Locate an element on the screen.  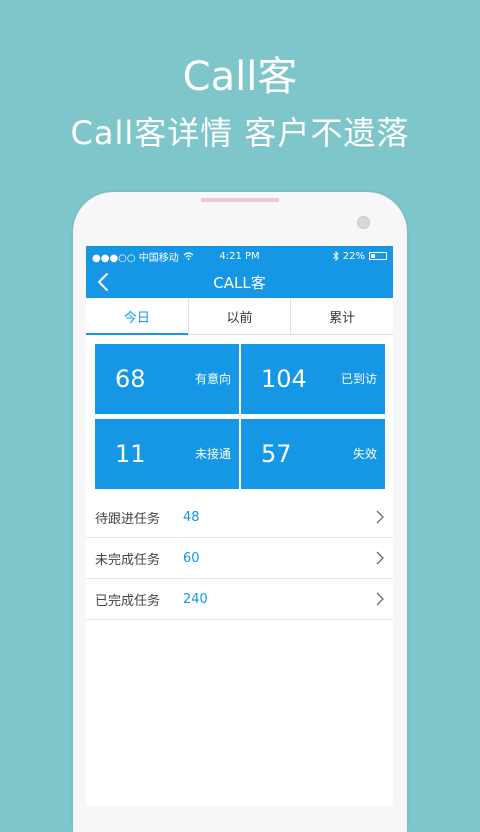
stat-card-unanswered: 11 未接通 is located at coordinates (167, 454).